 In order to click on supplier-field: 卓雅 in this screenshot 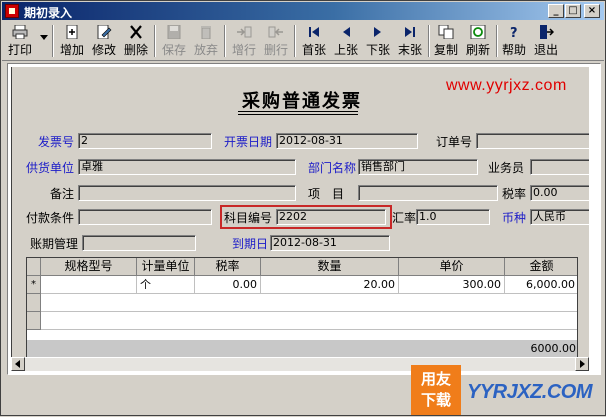, I will do `click(187, 167)`.